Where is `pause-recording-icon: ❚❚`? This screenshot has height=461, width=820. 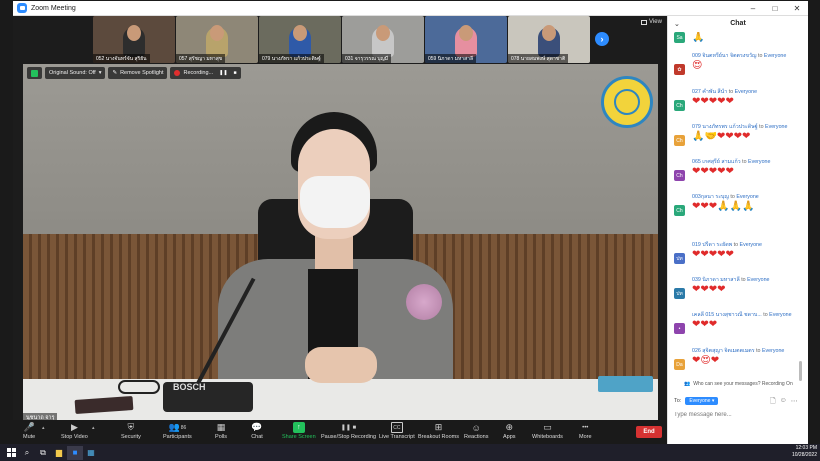
pause-recording-icon: ❚❚ is located at coordinates (223, 73).